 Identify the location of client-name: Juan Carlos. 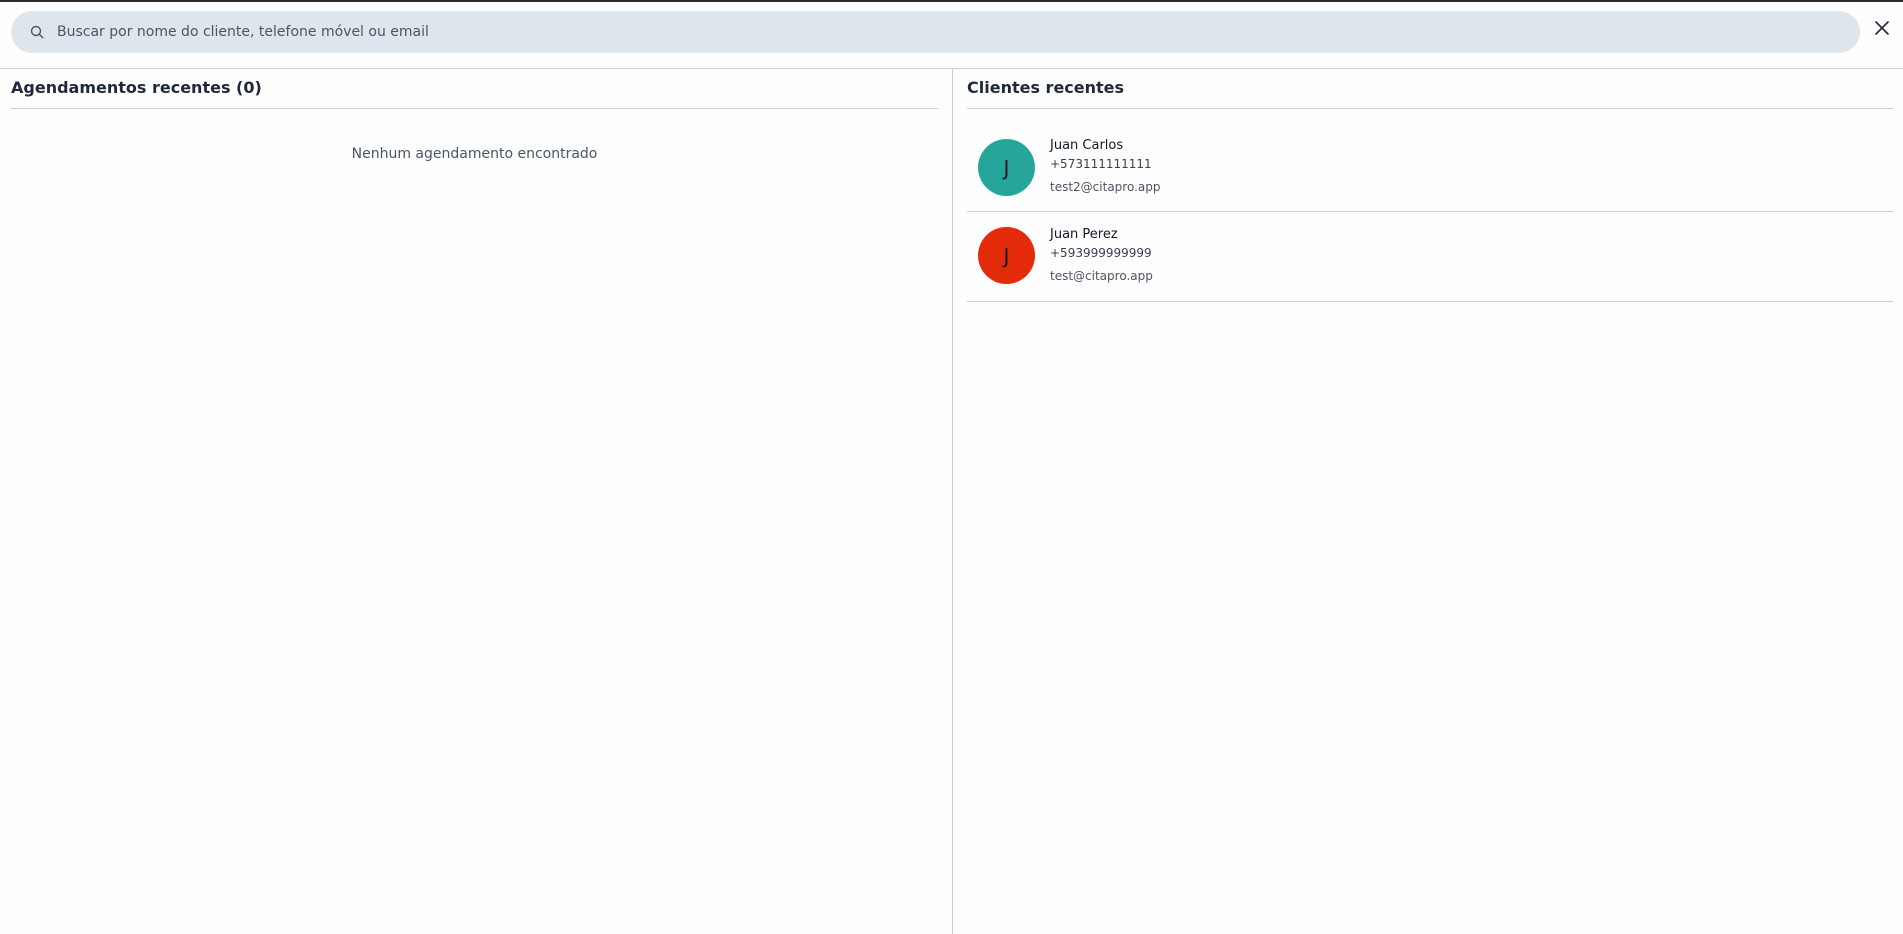
(1087, 145).